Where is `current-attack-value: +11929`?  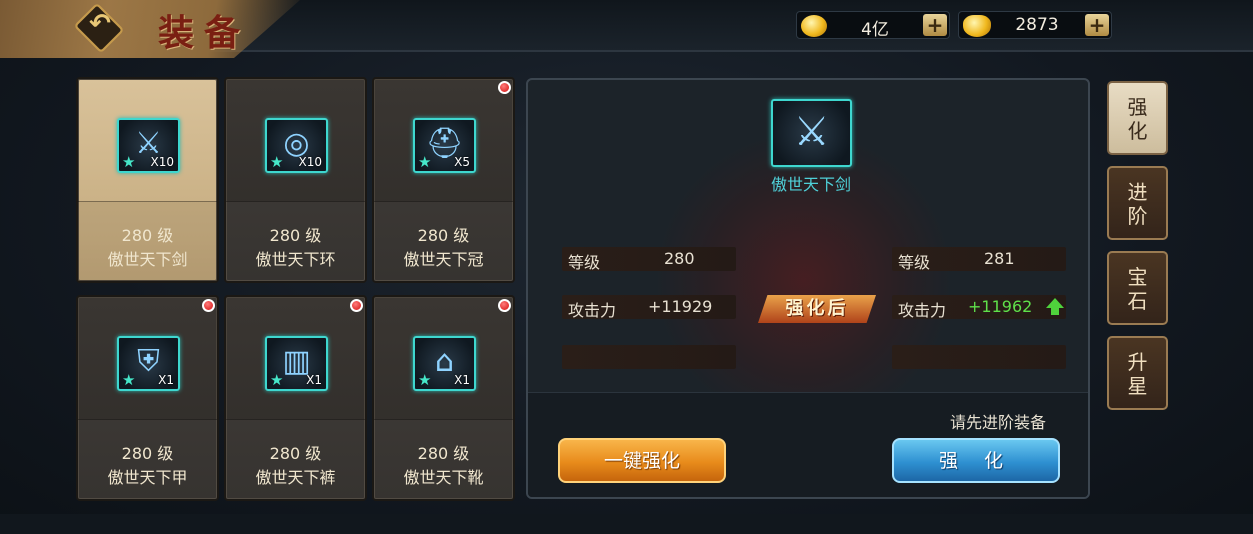
current-attack-value: +11929 is located at coordinates (680, 306).